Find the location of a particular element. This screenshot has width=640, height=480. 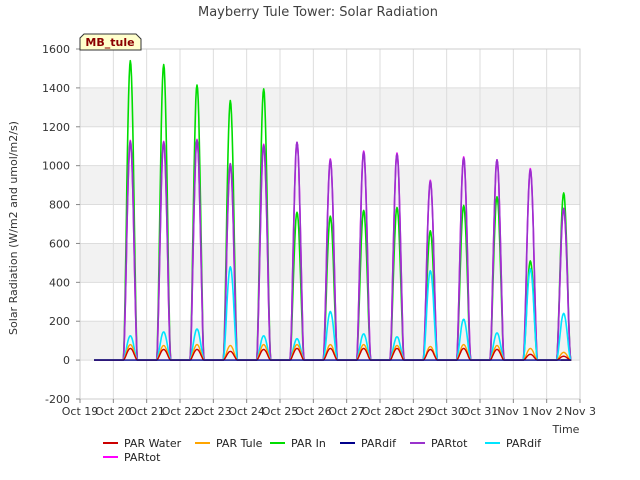

x-tick-label: Oct 23 is located at coordinates (213, 411).